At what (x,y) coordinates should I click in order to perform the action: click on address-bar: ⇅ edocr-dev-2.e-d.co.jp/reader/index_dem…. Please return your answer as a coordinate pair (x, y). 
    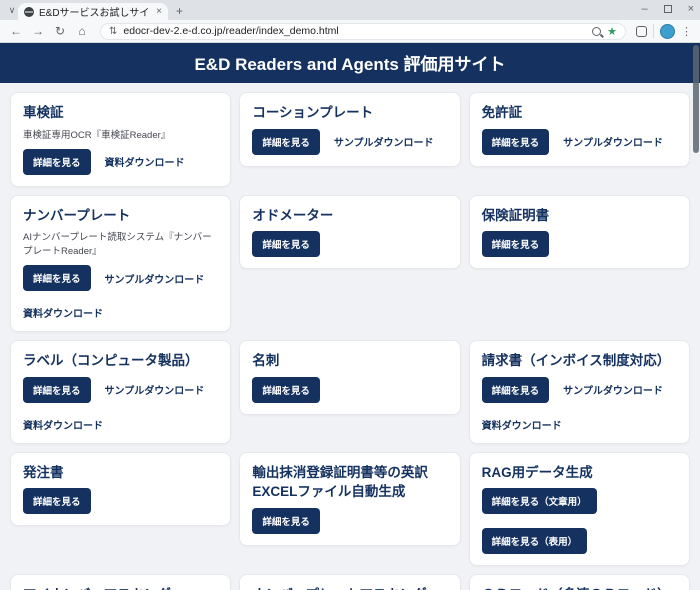
    Looking at the image, I should click on (363, 31).